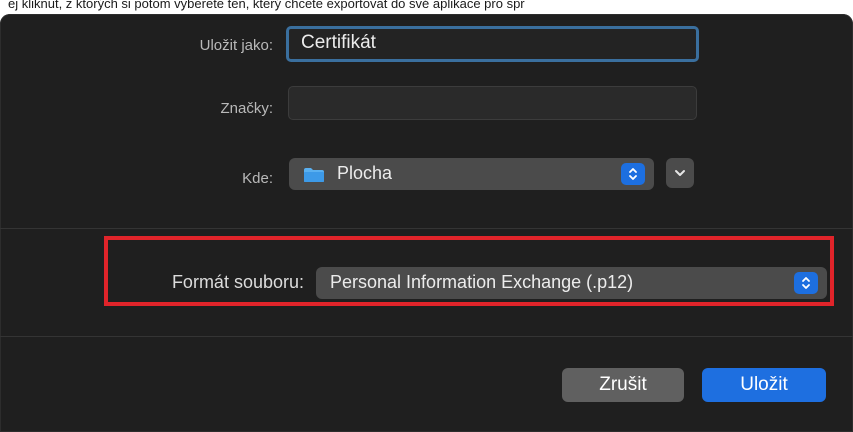  What do you see at coordinates (426, 228) in the screenshot?
I see `divider-top` at bounding box center [426, 228].